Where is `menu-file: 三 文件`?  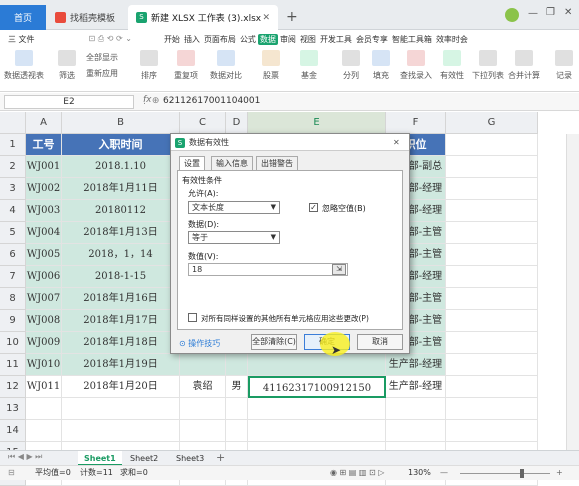
menu-file: 三 文件 is located at coordinates (21, 39).